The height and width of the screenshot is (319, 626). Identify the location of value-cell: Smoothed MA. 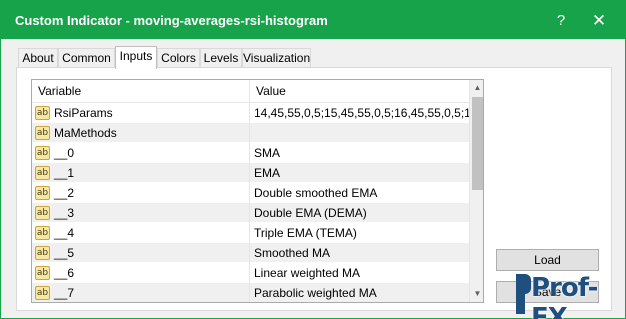
(359, 253).